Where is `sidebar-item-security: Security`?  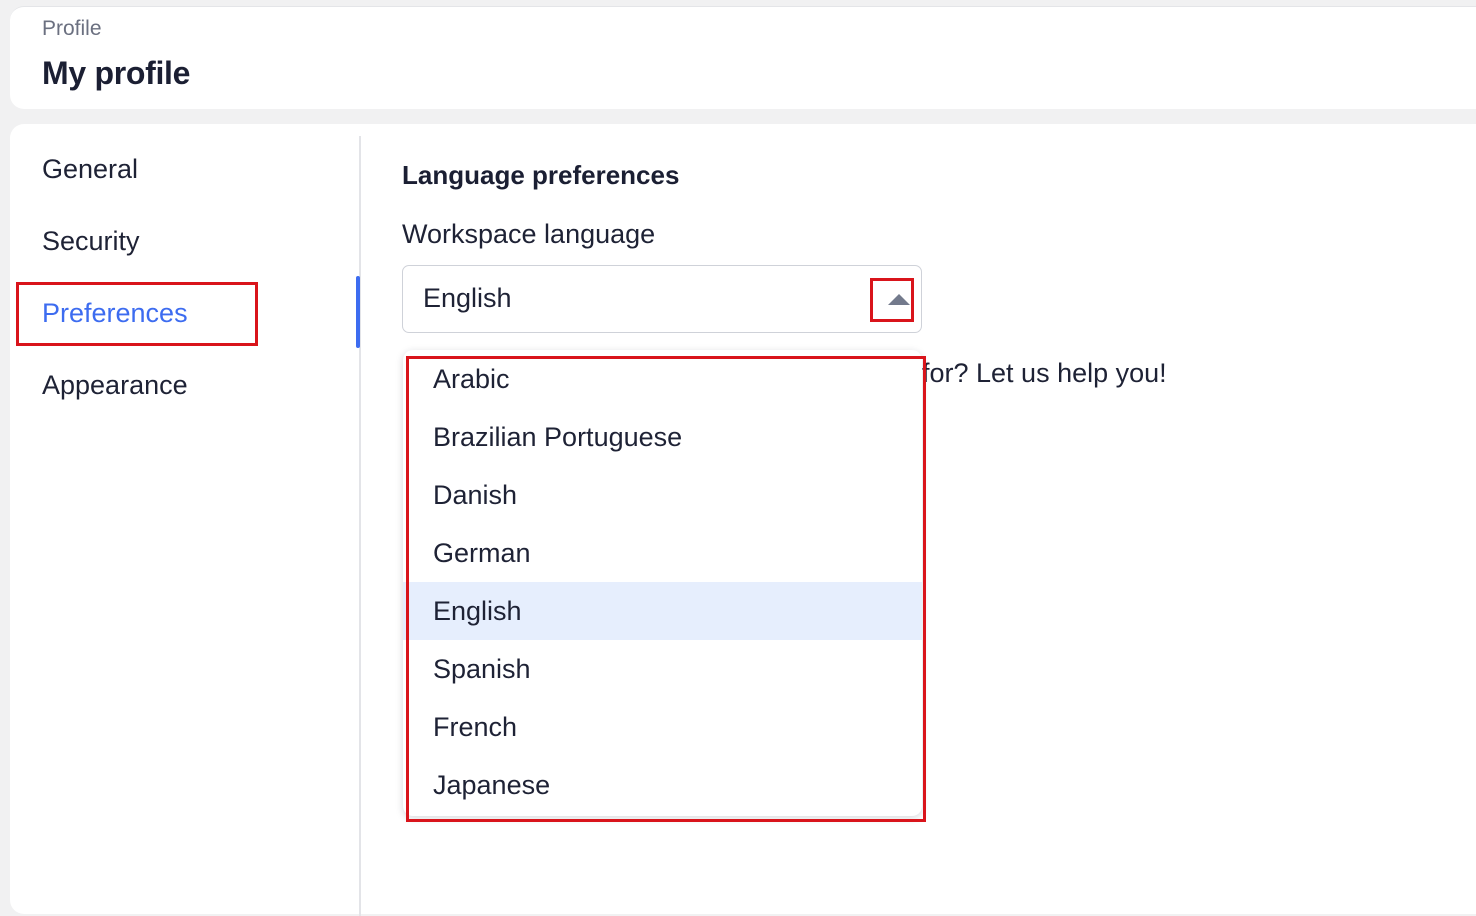 sidebar-item-security: Security is located at coordinates (91, 241).